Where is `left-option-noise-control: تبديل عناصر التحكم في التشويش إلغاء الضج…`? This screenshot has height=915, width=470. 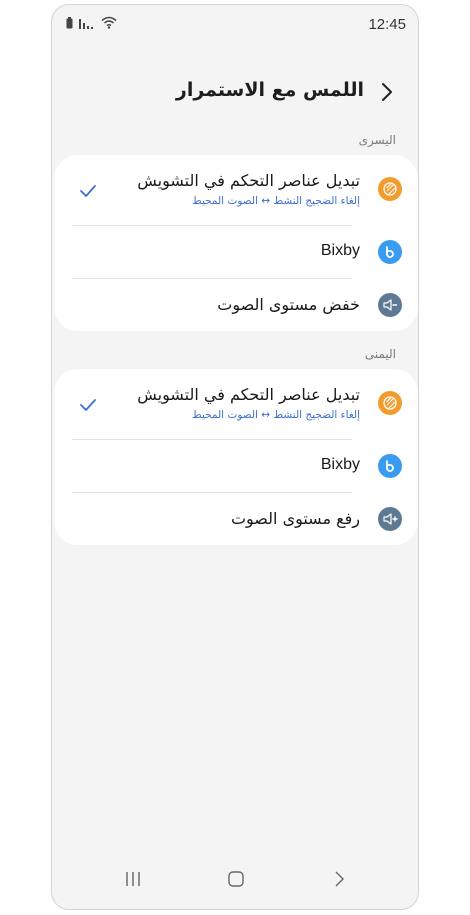
left-option-noise-control: تبديل عناصر التحكم في التشويش إلغاء الضج… is located at coordinates (236, 190).